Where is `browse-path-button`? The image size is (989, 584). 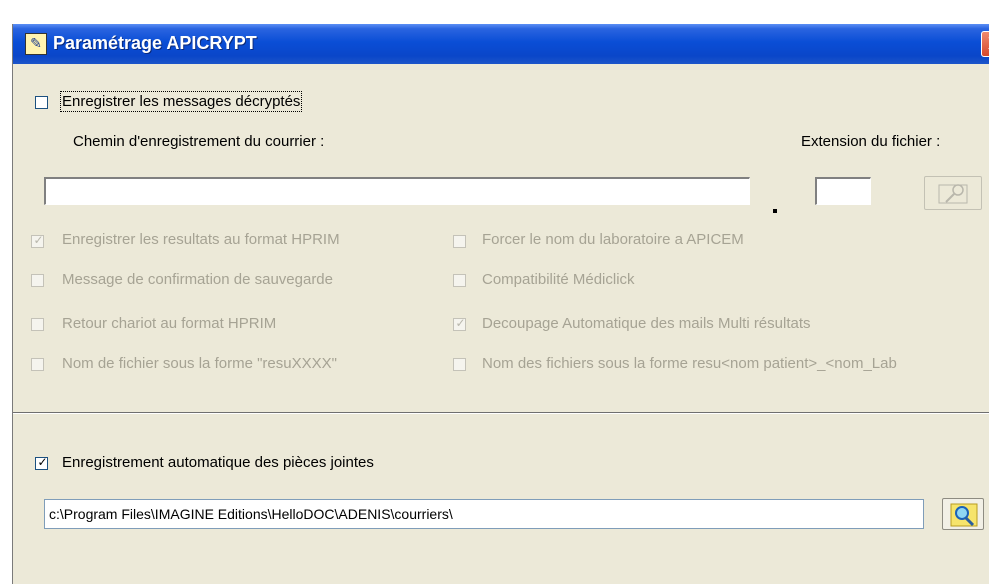
browse-path-button is located at coordinates (953, 193).